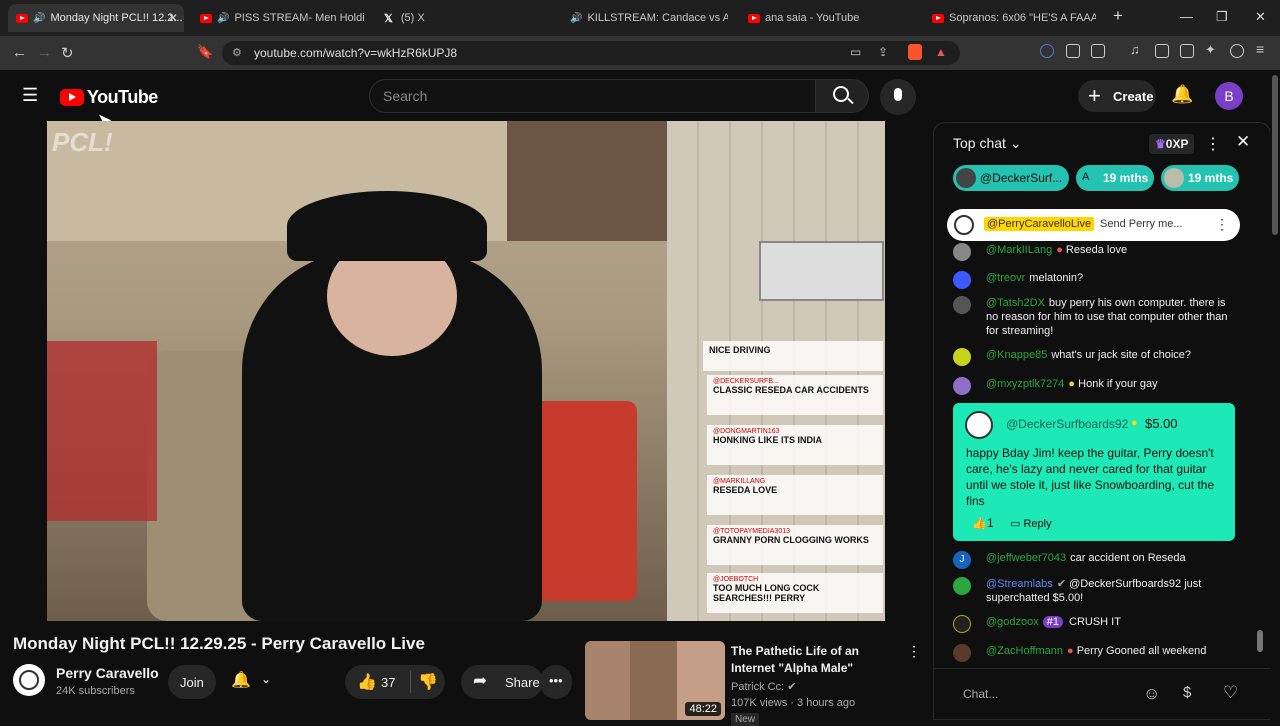 This screenshot has width=1280, height=726. I want to click on brave-shield-icon, so click(915, 52).